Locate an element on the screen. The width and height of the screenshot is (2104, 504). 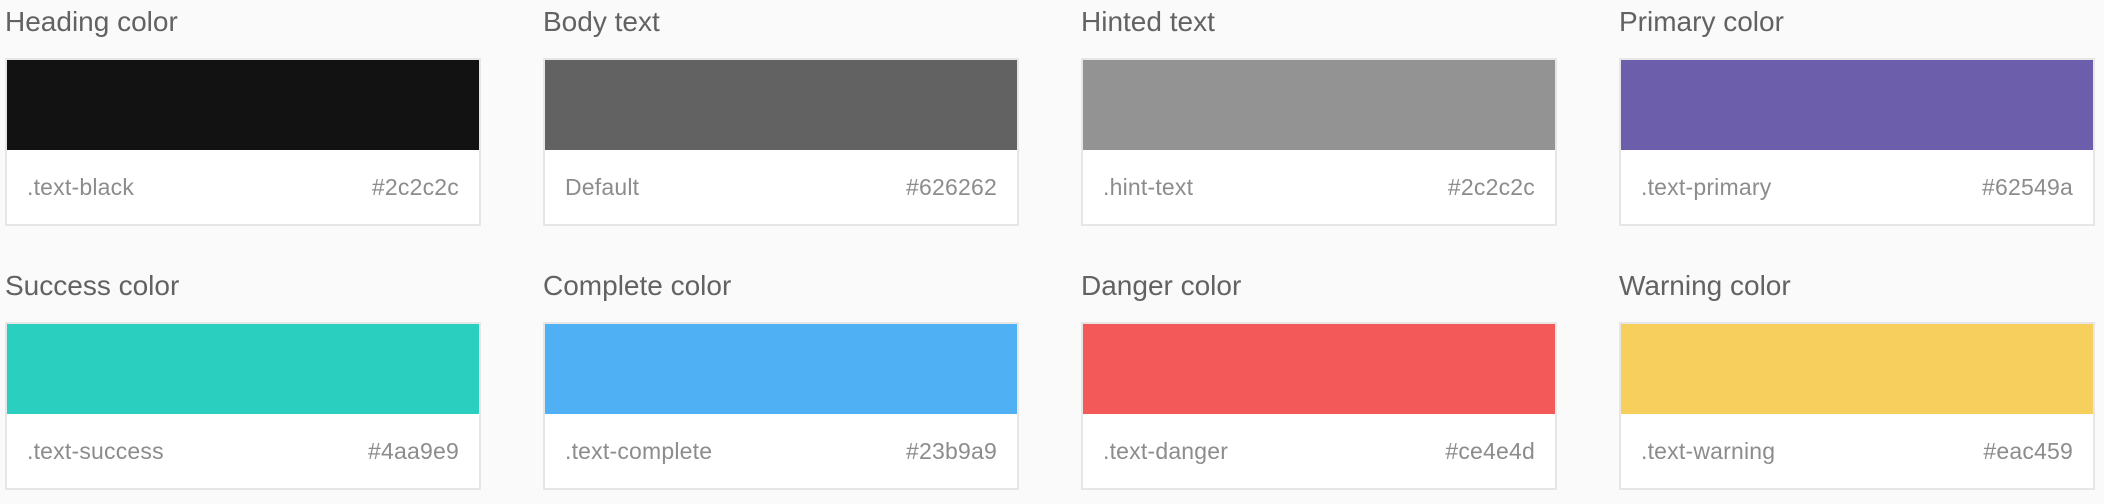
swatch-card: .text-success #4aa9e9 is located at coordinates (243, 406).